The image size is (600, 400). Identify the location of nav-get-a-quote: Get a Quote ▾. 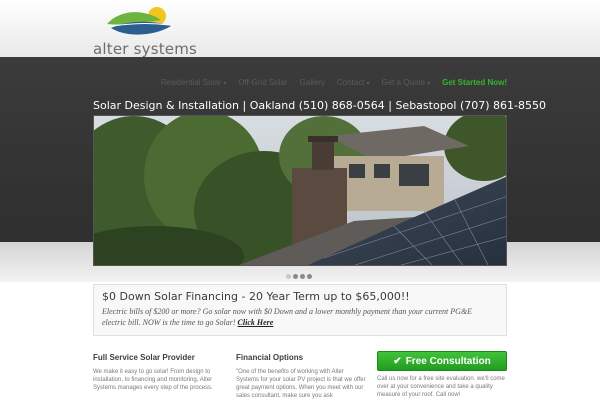
(405, 82).